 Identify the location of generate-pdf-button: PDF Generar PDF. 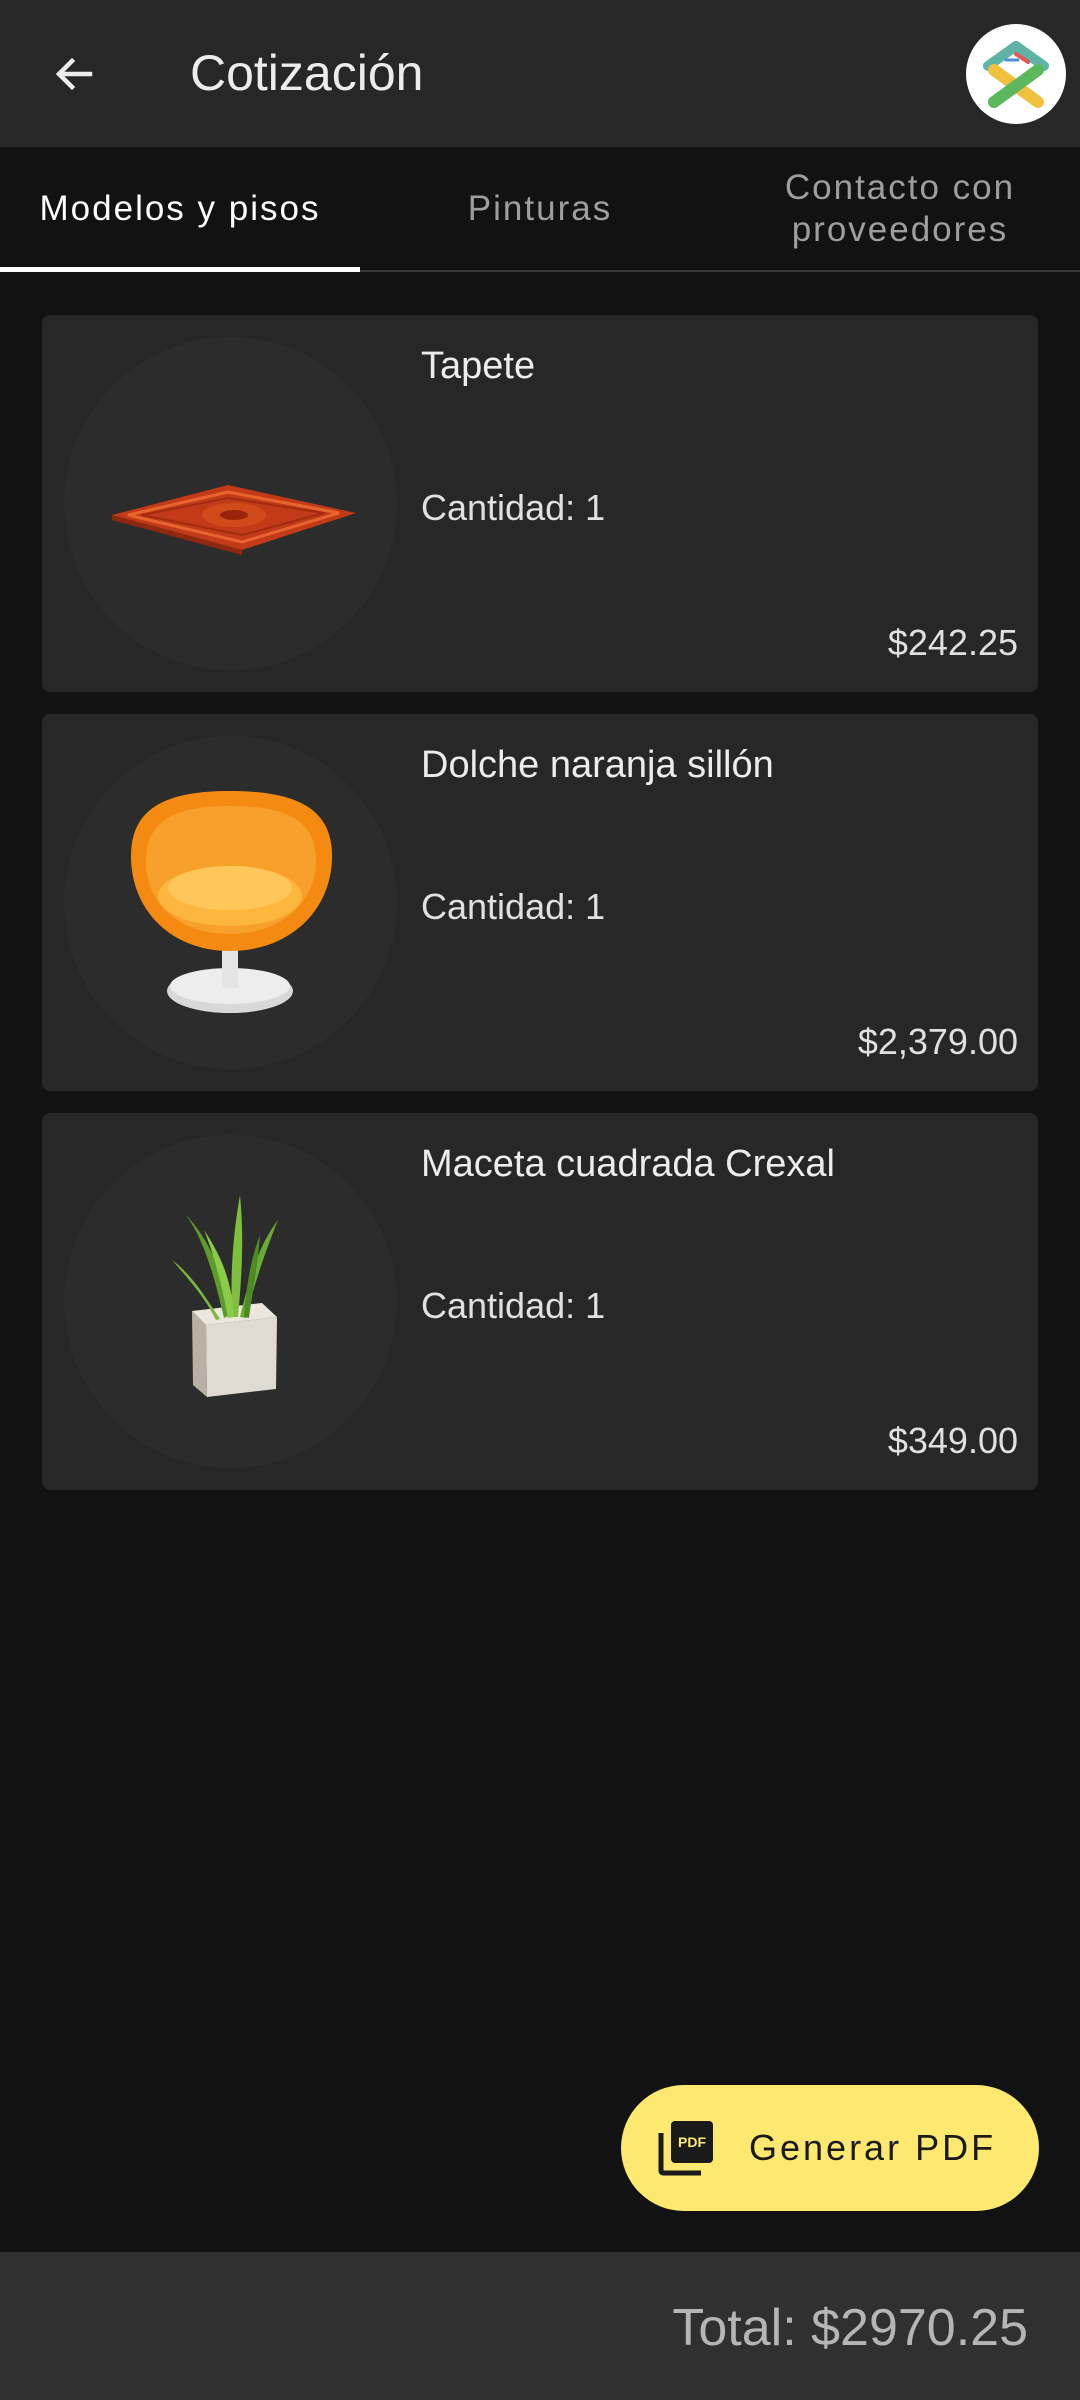
(830, 2148).